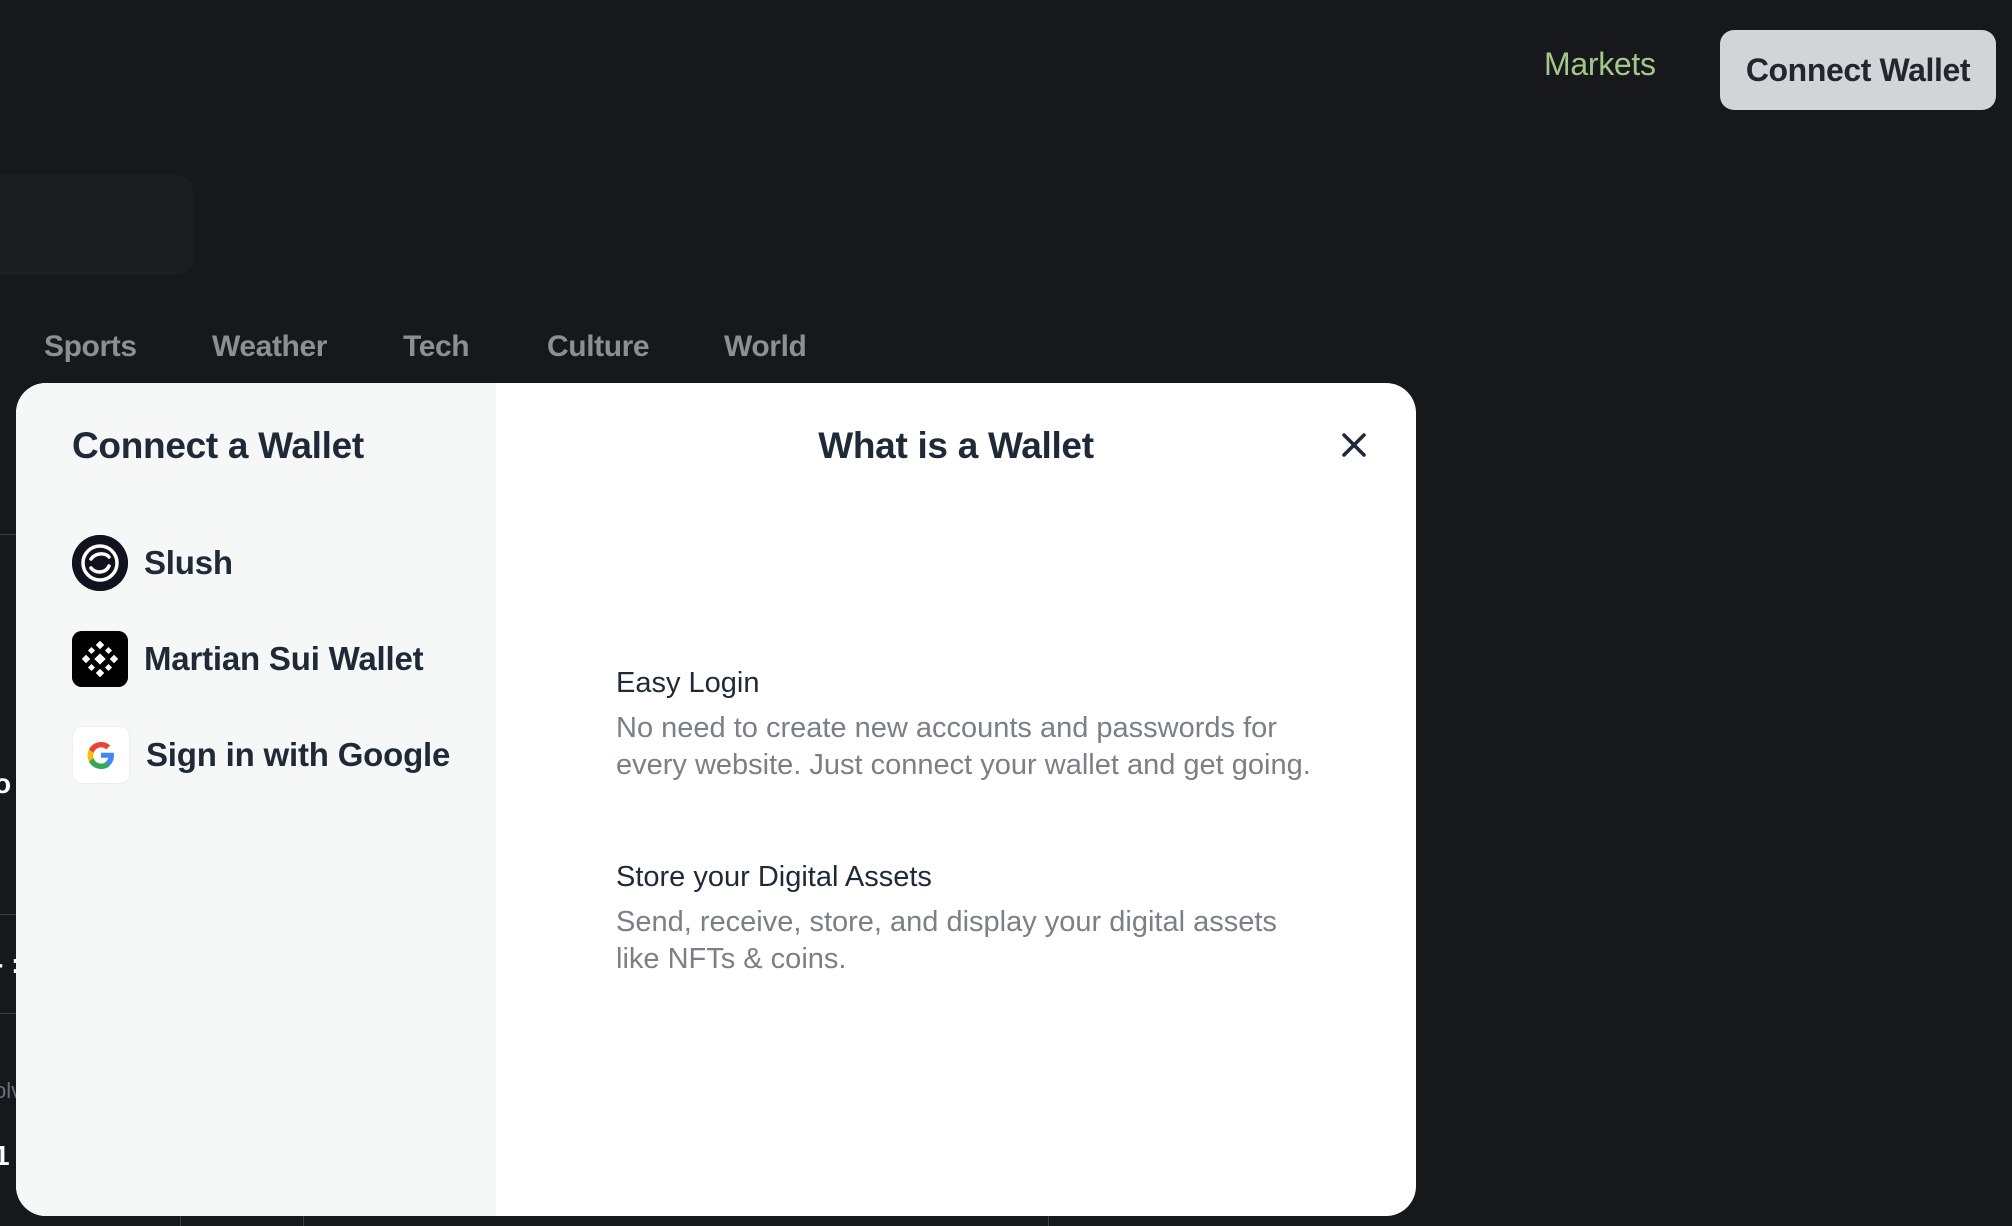 The height and width of the screenshot is (1226, 2012). I want to click on info-item-title: Easy Login, so click(688, 683).